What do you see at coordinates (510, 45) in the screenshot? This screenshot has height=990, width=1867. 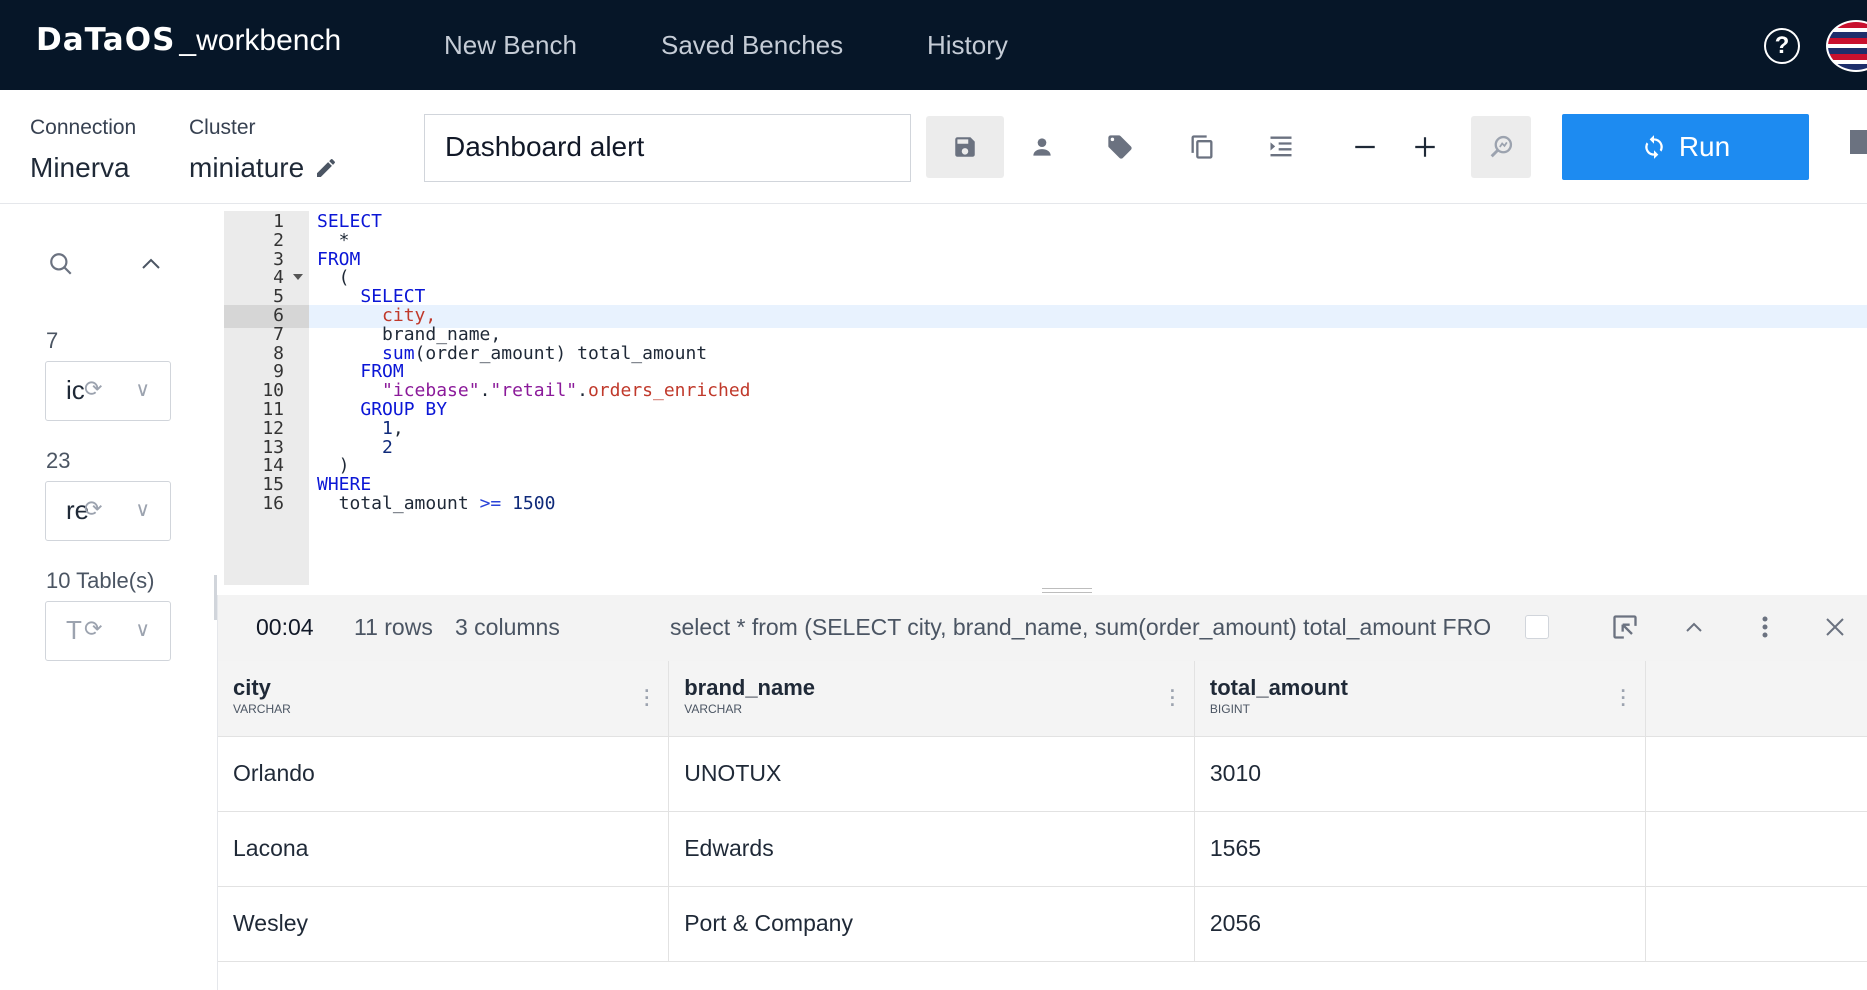 I see `nav-new-bench: New Bench` at bounding box center [510, 45].